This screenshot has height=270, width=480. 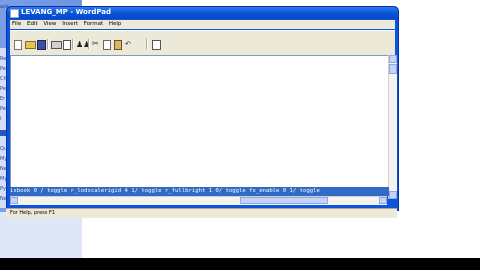 What do you see at coordinates (41, 45) in the screenshot?
I see `save-disk-icon` at bounding box center [41, 45].